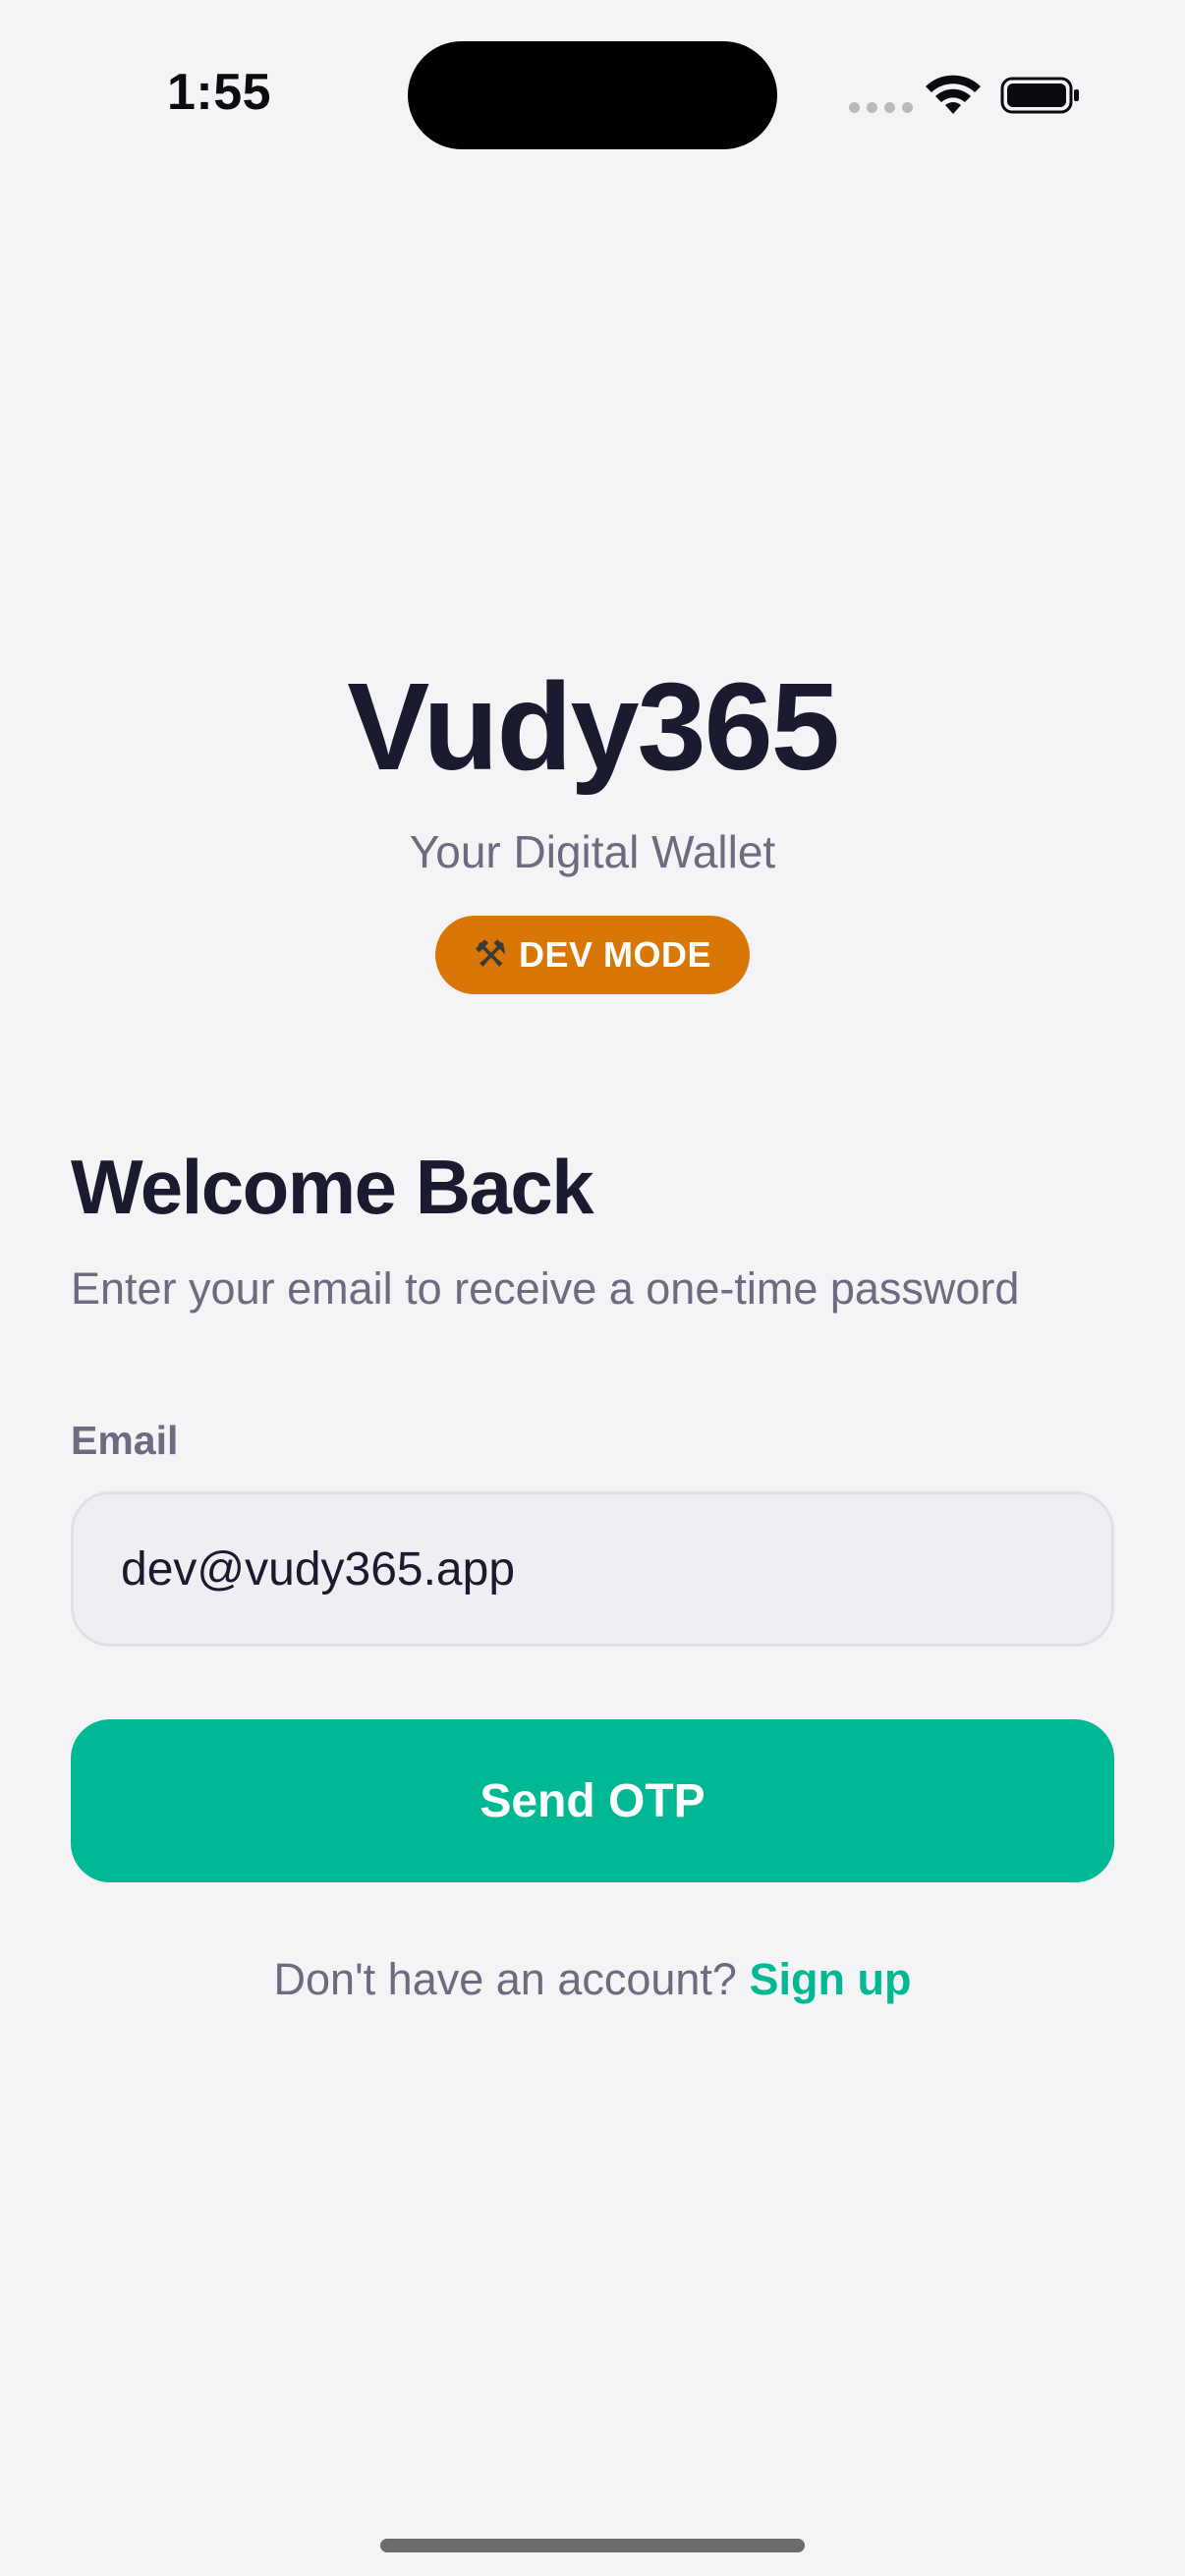 This screenshot has height=2576, width=1185. I want to click on status-time: 1:55, so click(220, 92).